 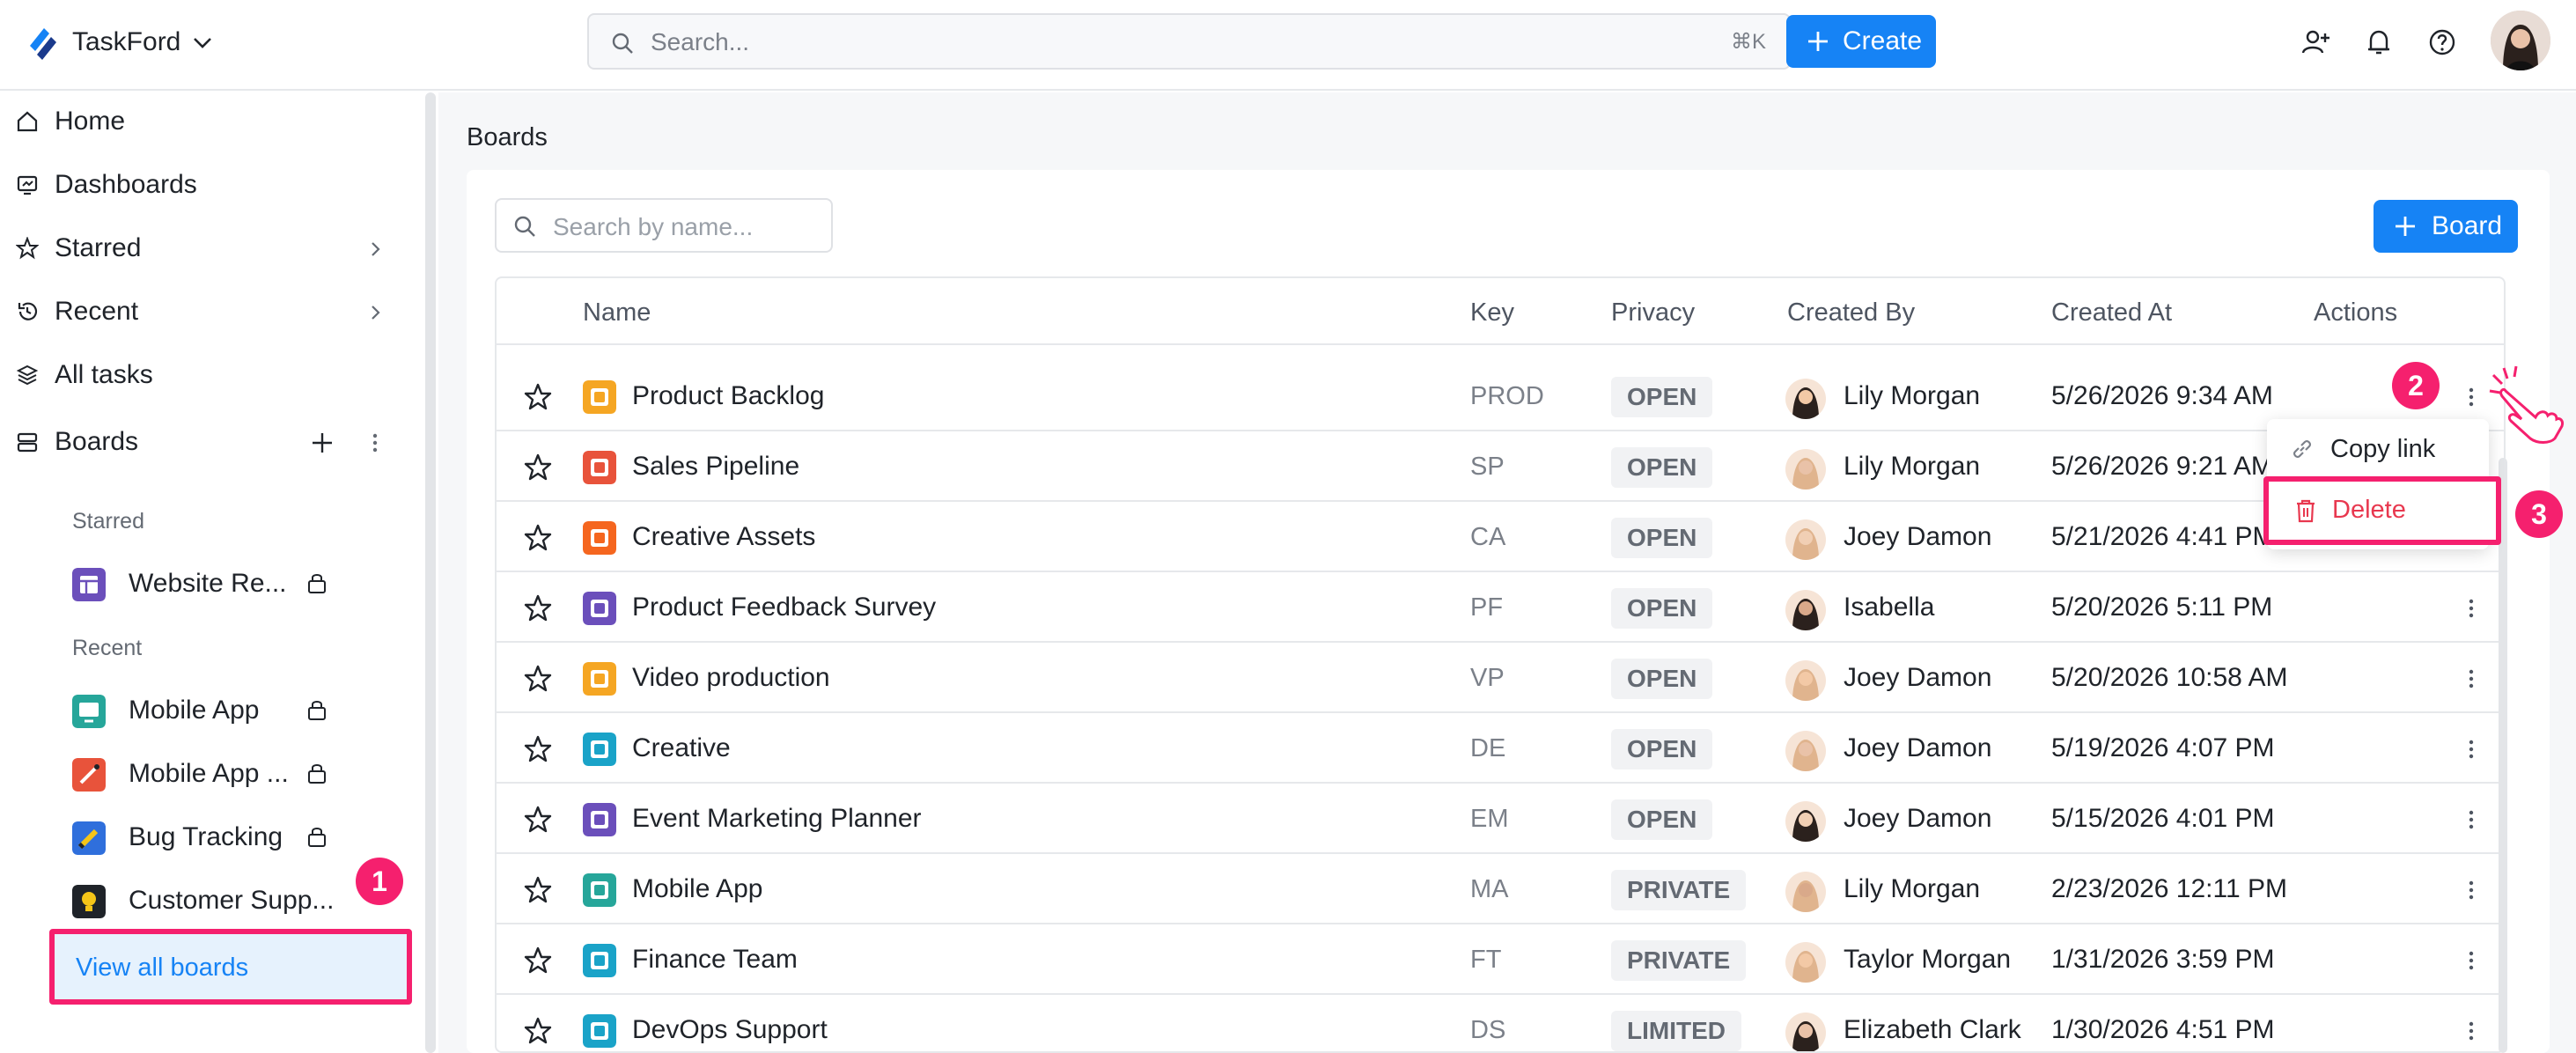 What do you see at coordinates (2169, 888) in the screenshot?
I see `created-at: 2/23/2026 12:11 PM` at bounding box center [2169, 888].